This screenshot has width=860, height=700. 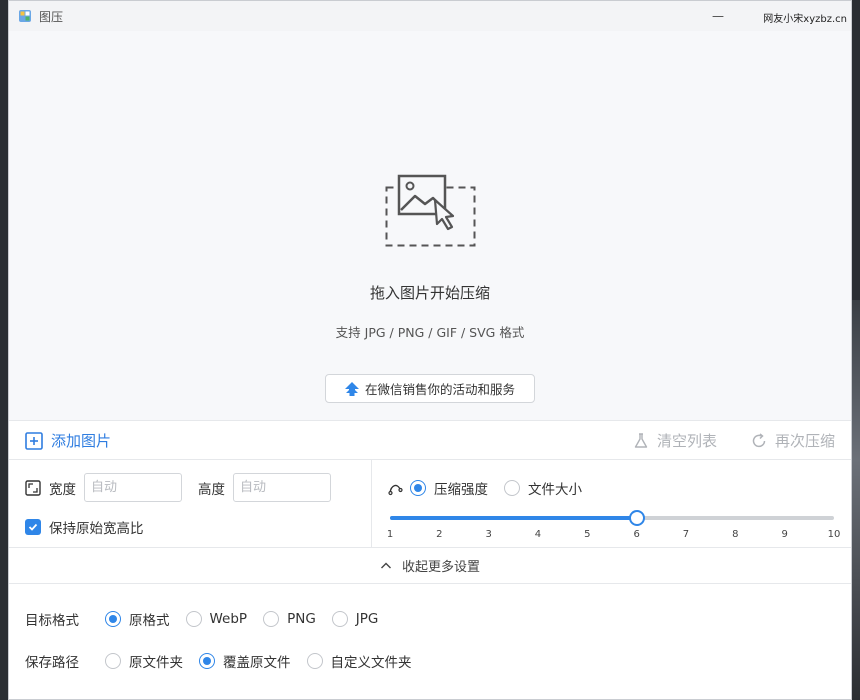 What do you see at coordinates (395, 490) in the screenshot?
I see `curve-tool-icon` at bounding box center [395, 490].